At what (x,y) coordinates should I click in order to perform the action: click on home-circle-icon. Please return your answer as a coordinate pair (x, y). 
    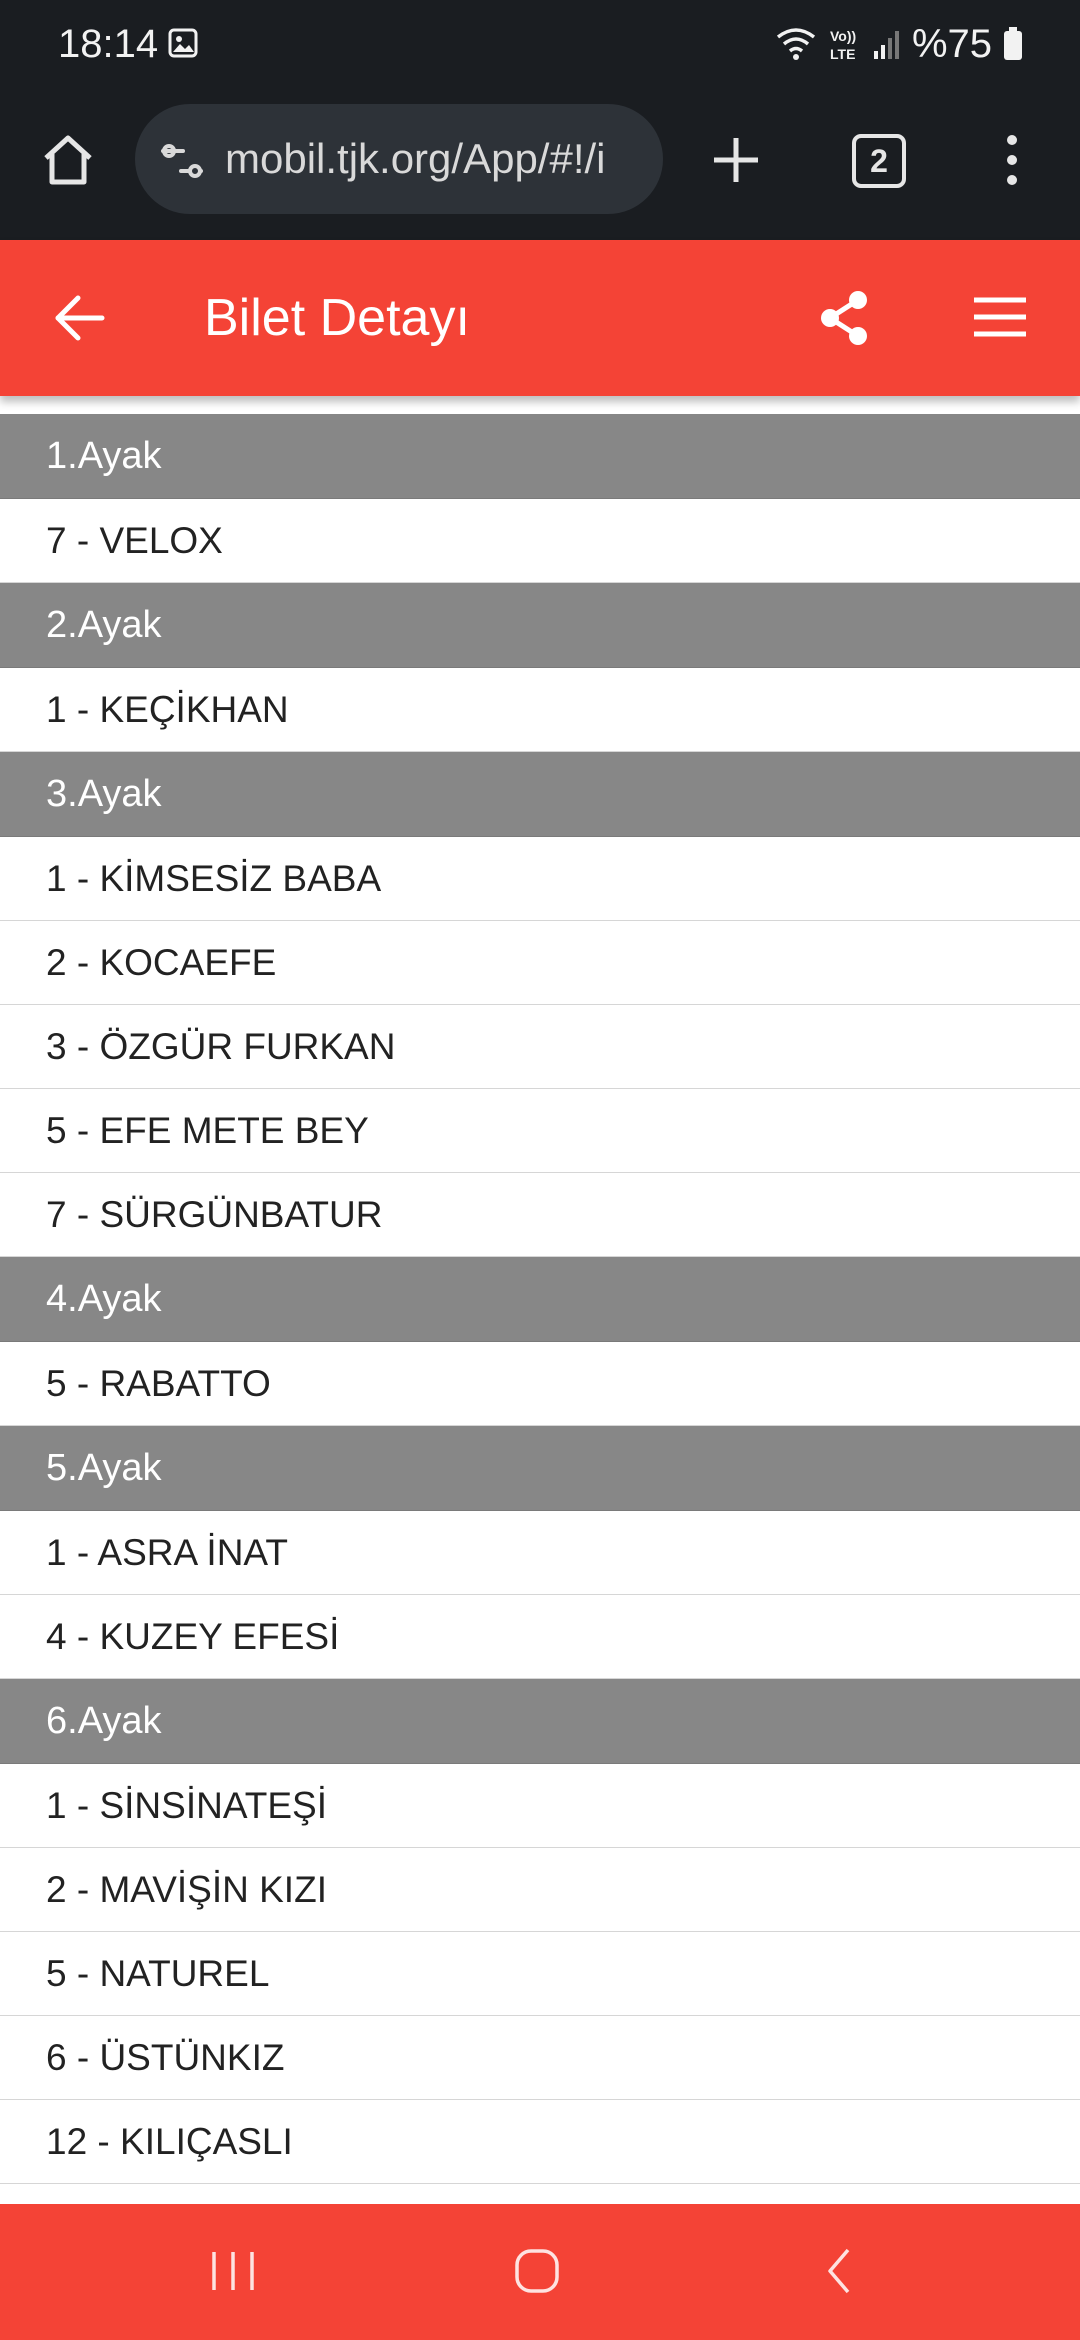
    Looking at the image, I should click on (537, 2271).